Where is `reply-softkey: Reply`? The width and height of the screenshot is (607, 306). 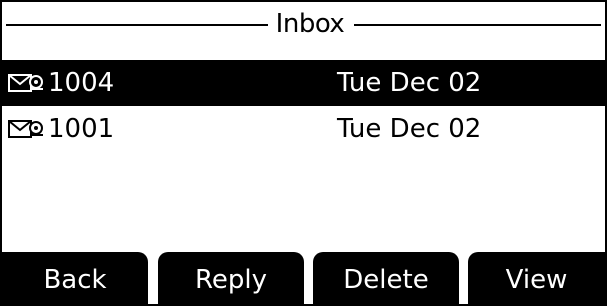 reply-softkey: Reply is located at coordinates (231, 278).